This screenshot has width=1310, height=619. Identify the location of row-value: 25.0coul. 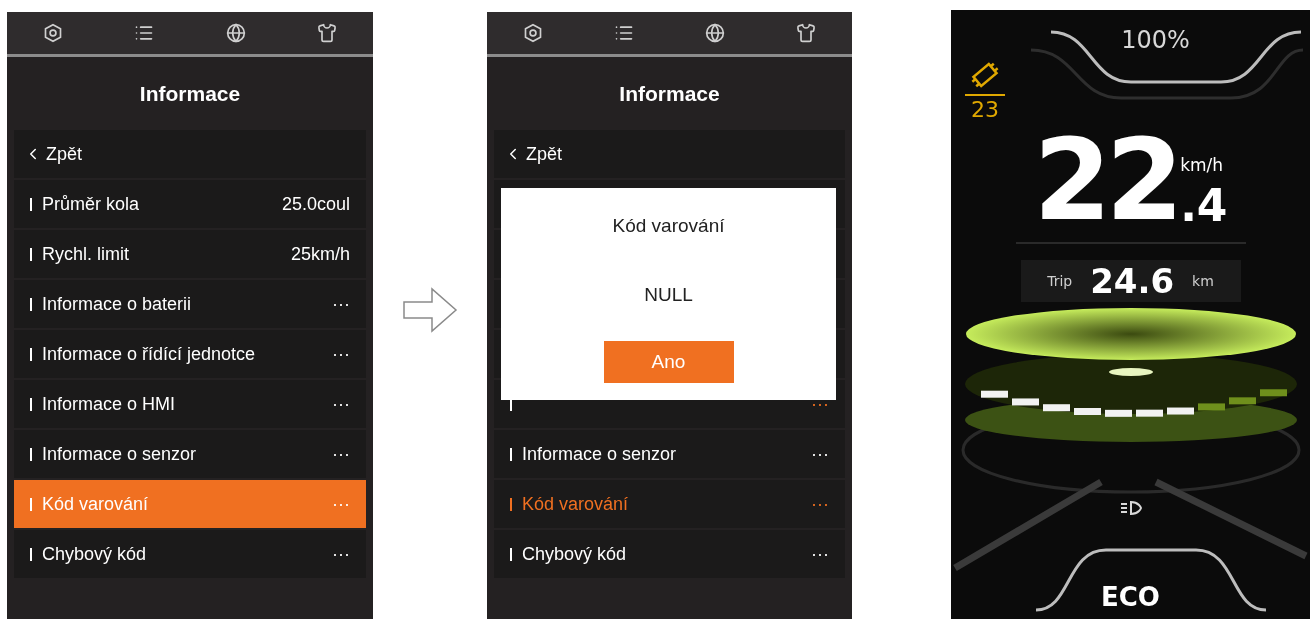
(315, 204).